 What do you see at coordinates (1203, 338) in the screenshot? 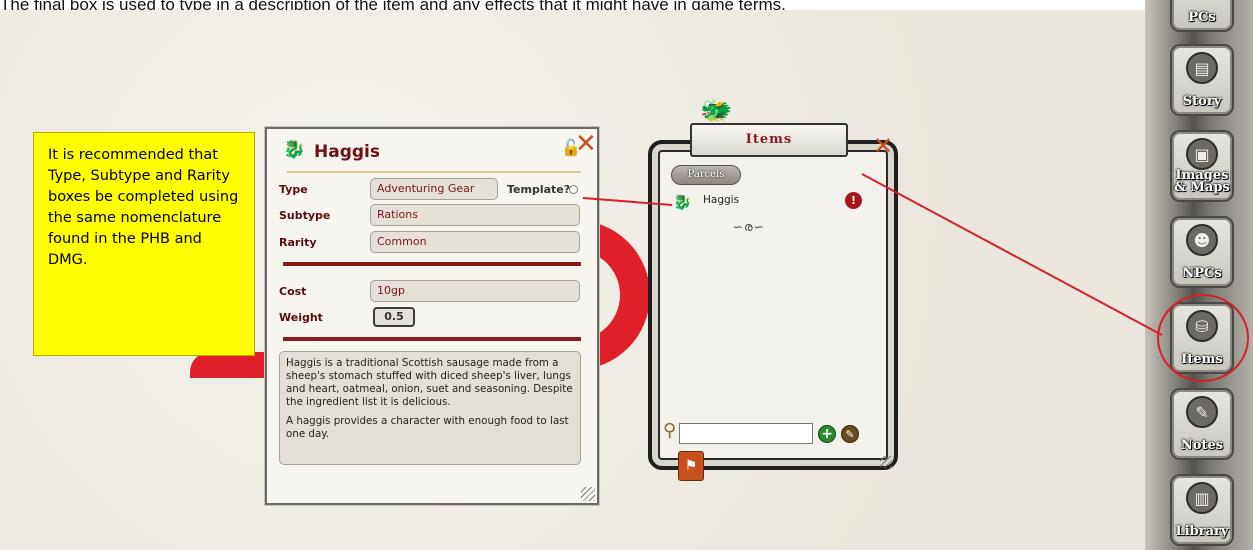
I see `highlight-circle` at bounding box center [1203, 338].